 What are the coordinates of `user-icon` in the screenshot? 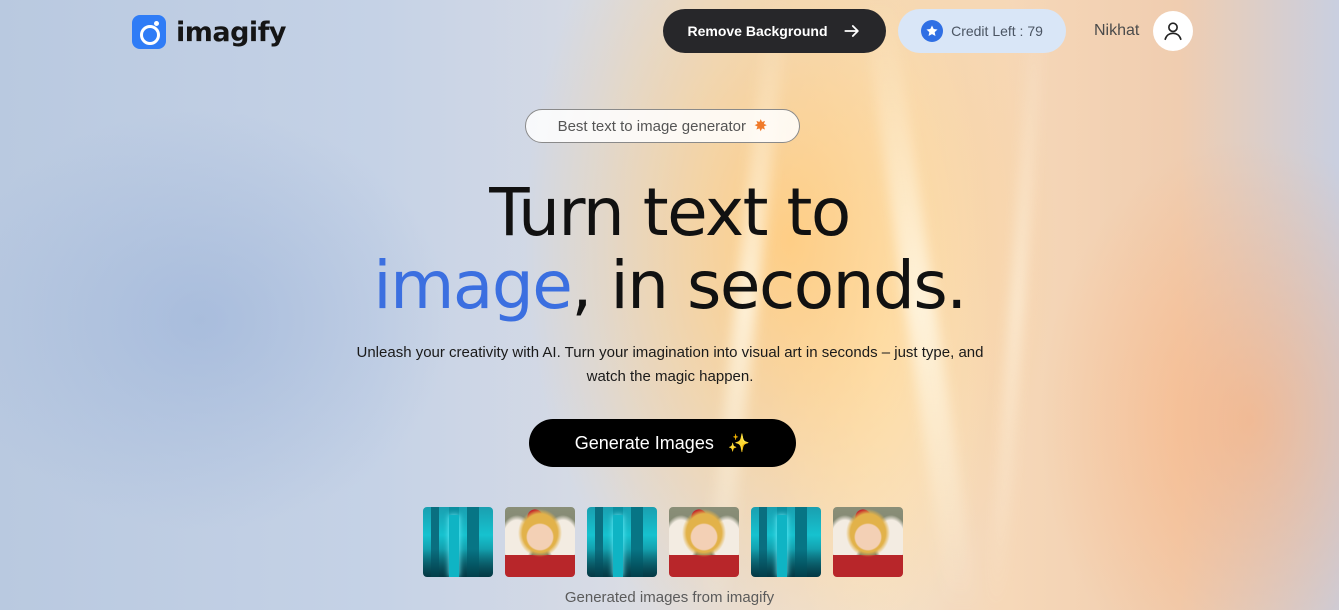 It's located at (1173, 31).